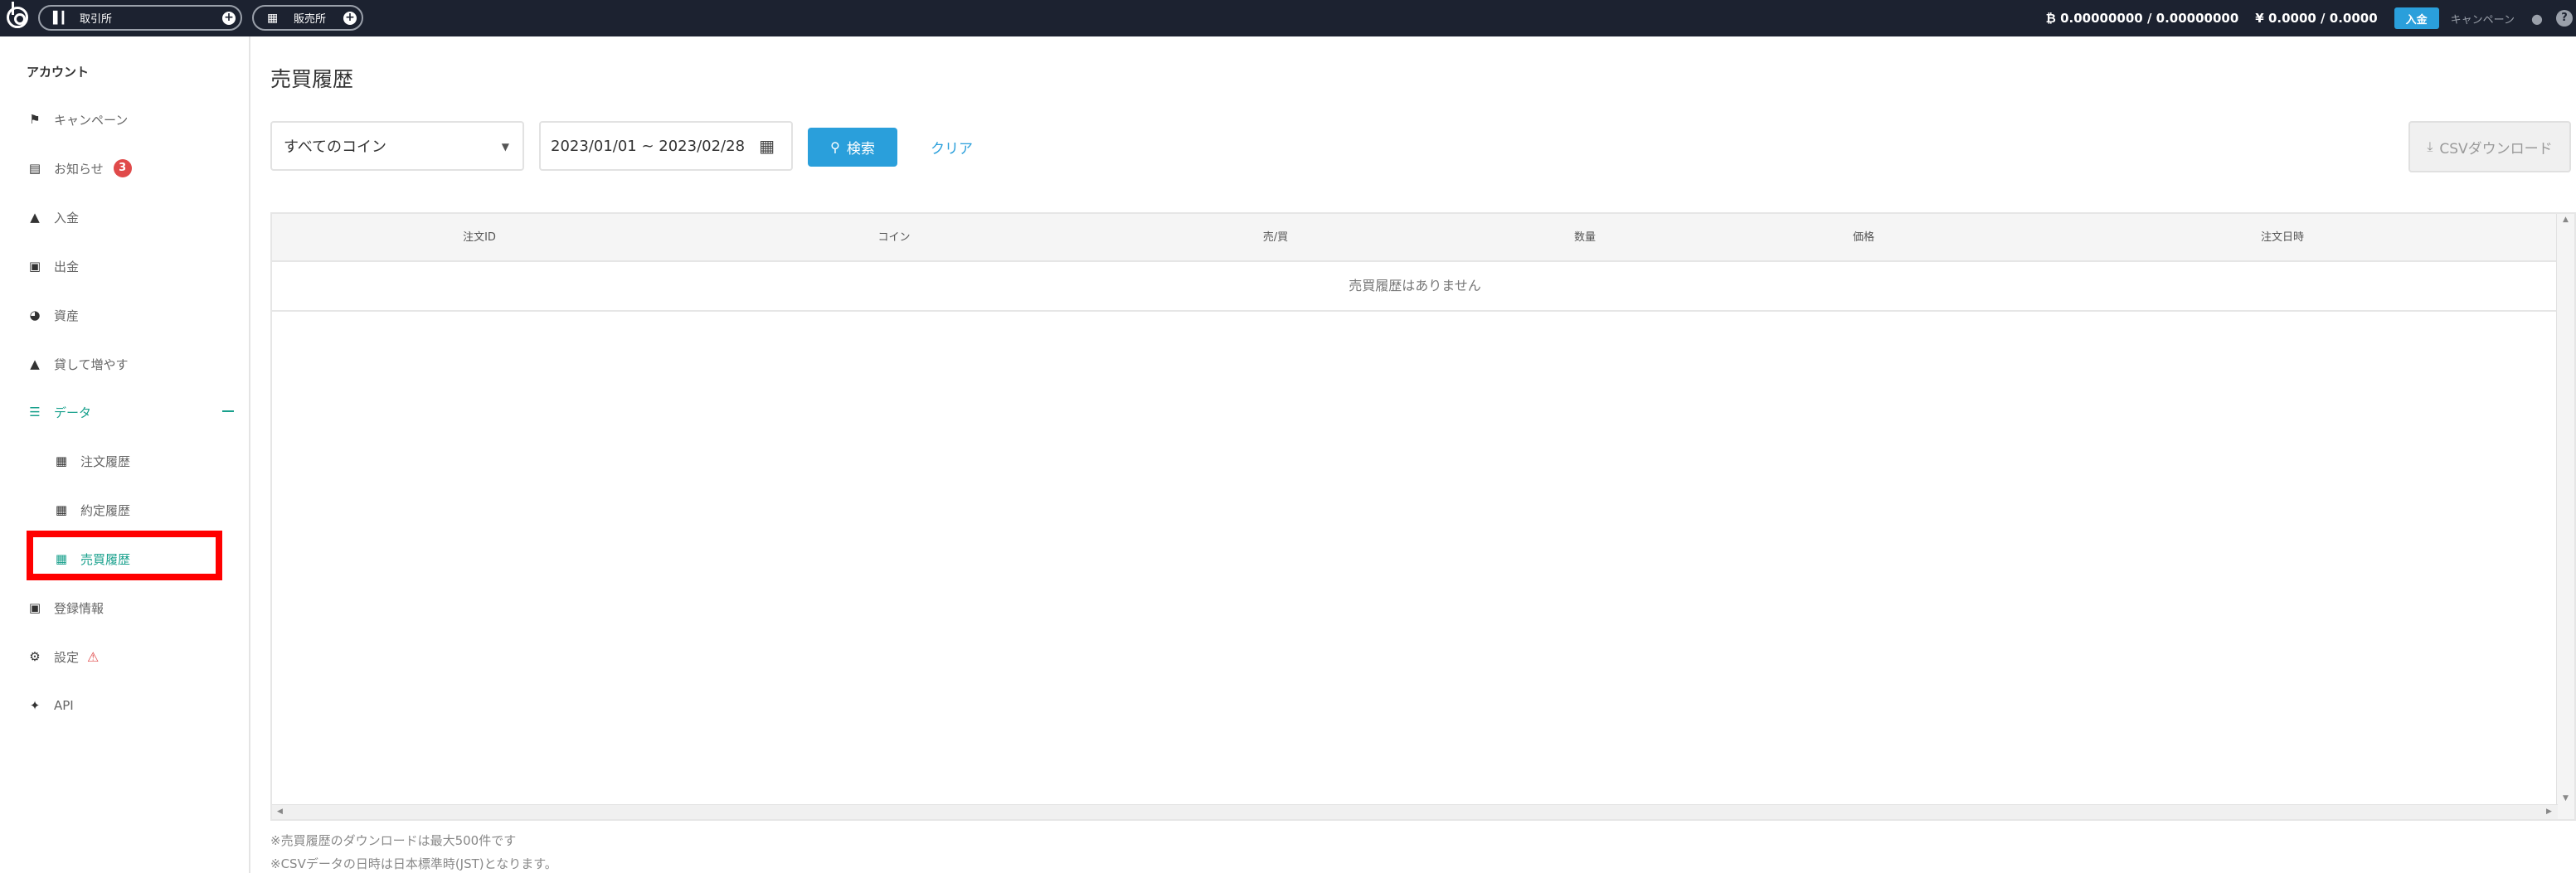  I want to click on page-title: 売買履歴, so click(312, 79).